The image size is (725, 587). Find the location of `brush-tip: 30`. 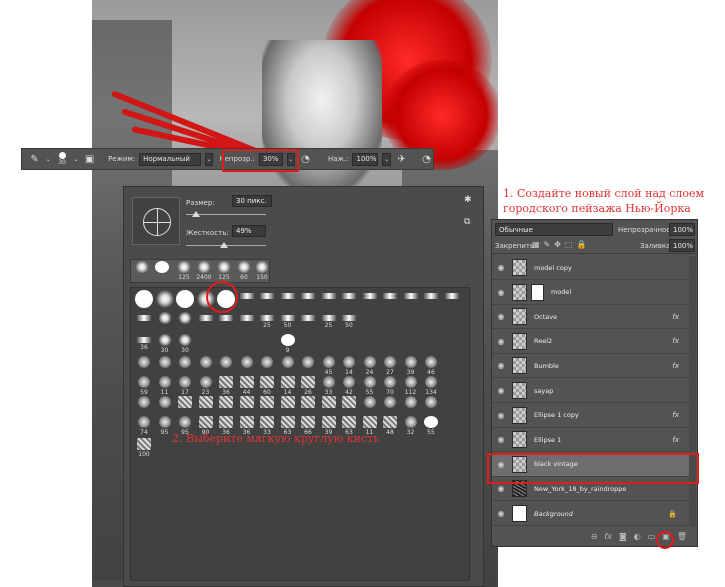

brush-tip: 30 is located at coordinates (165, 345).